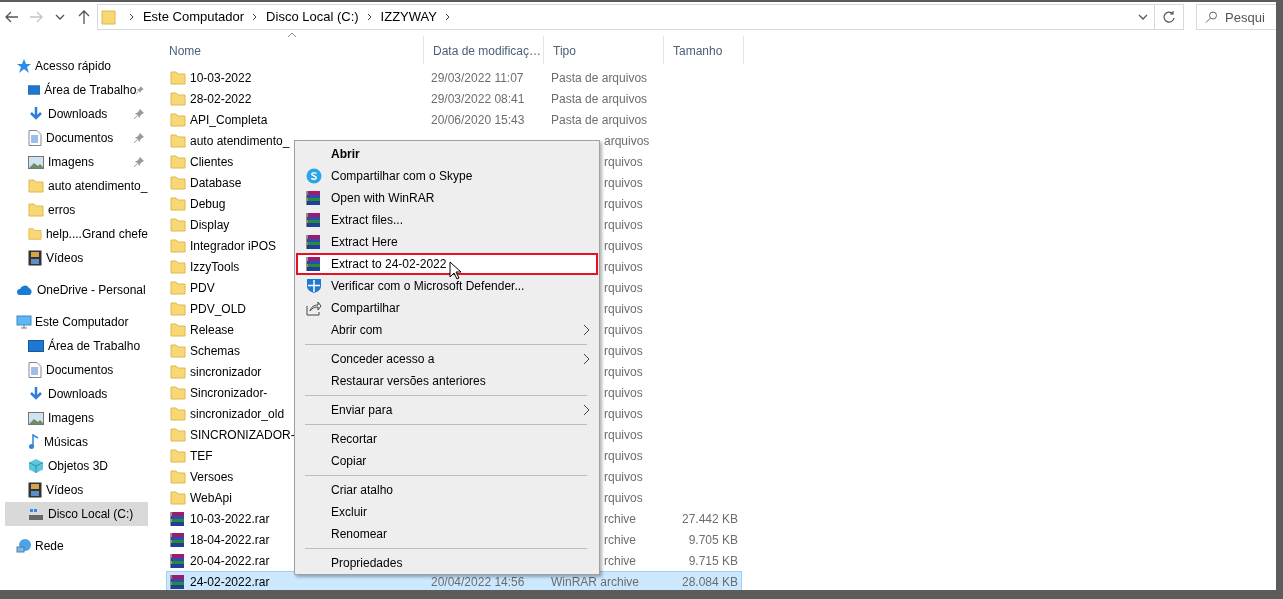  I want to click on menu-item: Recortar, so click(447, 439).